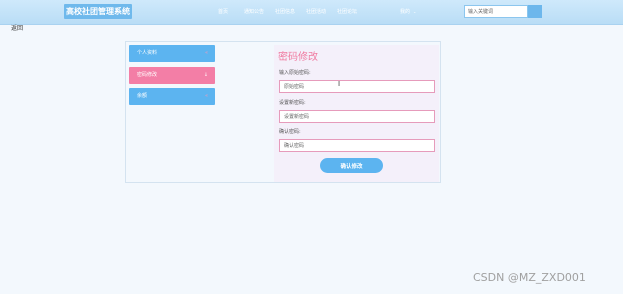 The image size is (623, 294). What do you see at coordinates (254, 12) in the screenshot?
I see `nav-link-announcements: 通知公告` at bounding box center [254, 12].